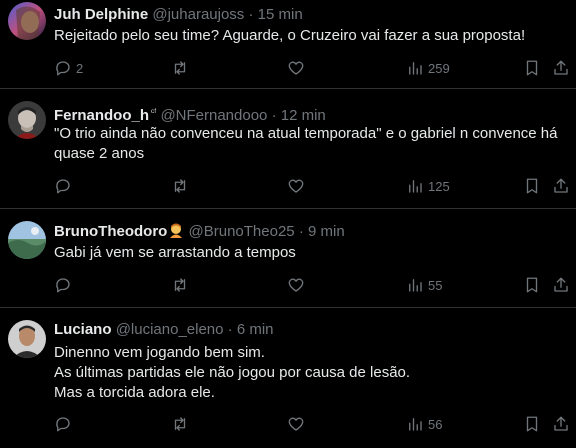 This screenshot has width=576, height=448. I want to click on tweet-header: Juh Delphine @juharaujoss · 15 min, so click(178, 15).